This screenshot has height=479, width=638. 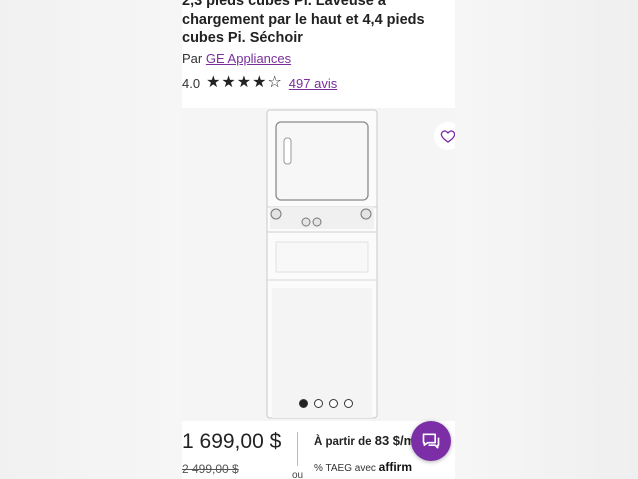 I want to click on affirm-logo: affirm, so click(x=395, y=467).